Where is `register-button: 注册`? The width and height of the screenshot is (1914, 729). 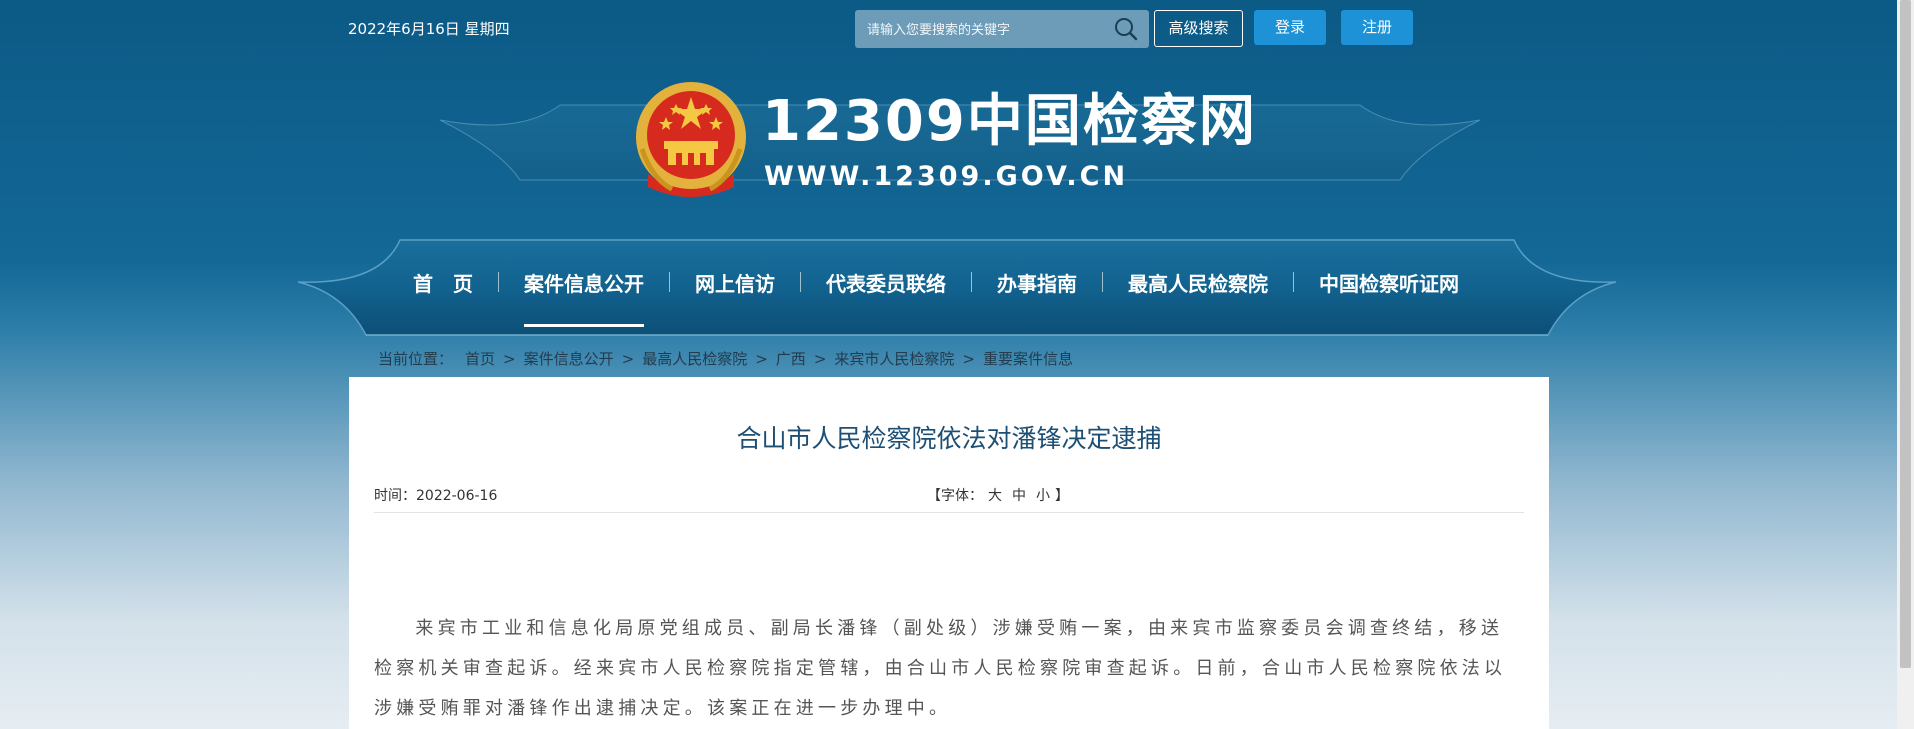 register-button: 注册 is located at coordinates (1377, 27).